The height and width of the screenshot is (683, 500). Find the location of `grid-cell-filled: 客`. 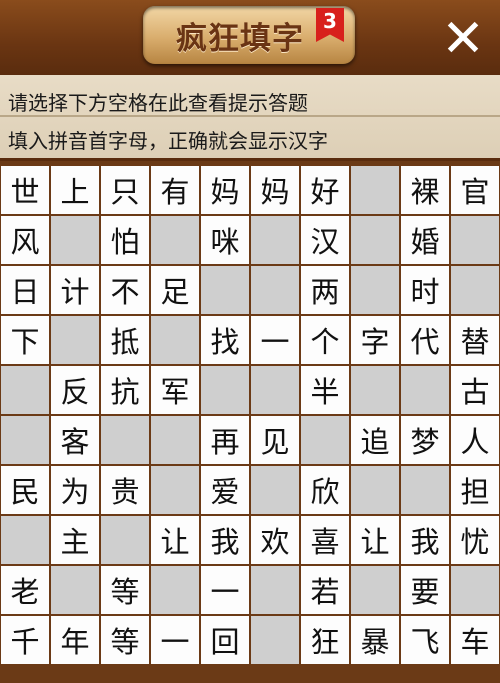

grid-cell-filled: 客 is located at coordinates (75, 440).